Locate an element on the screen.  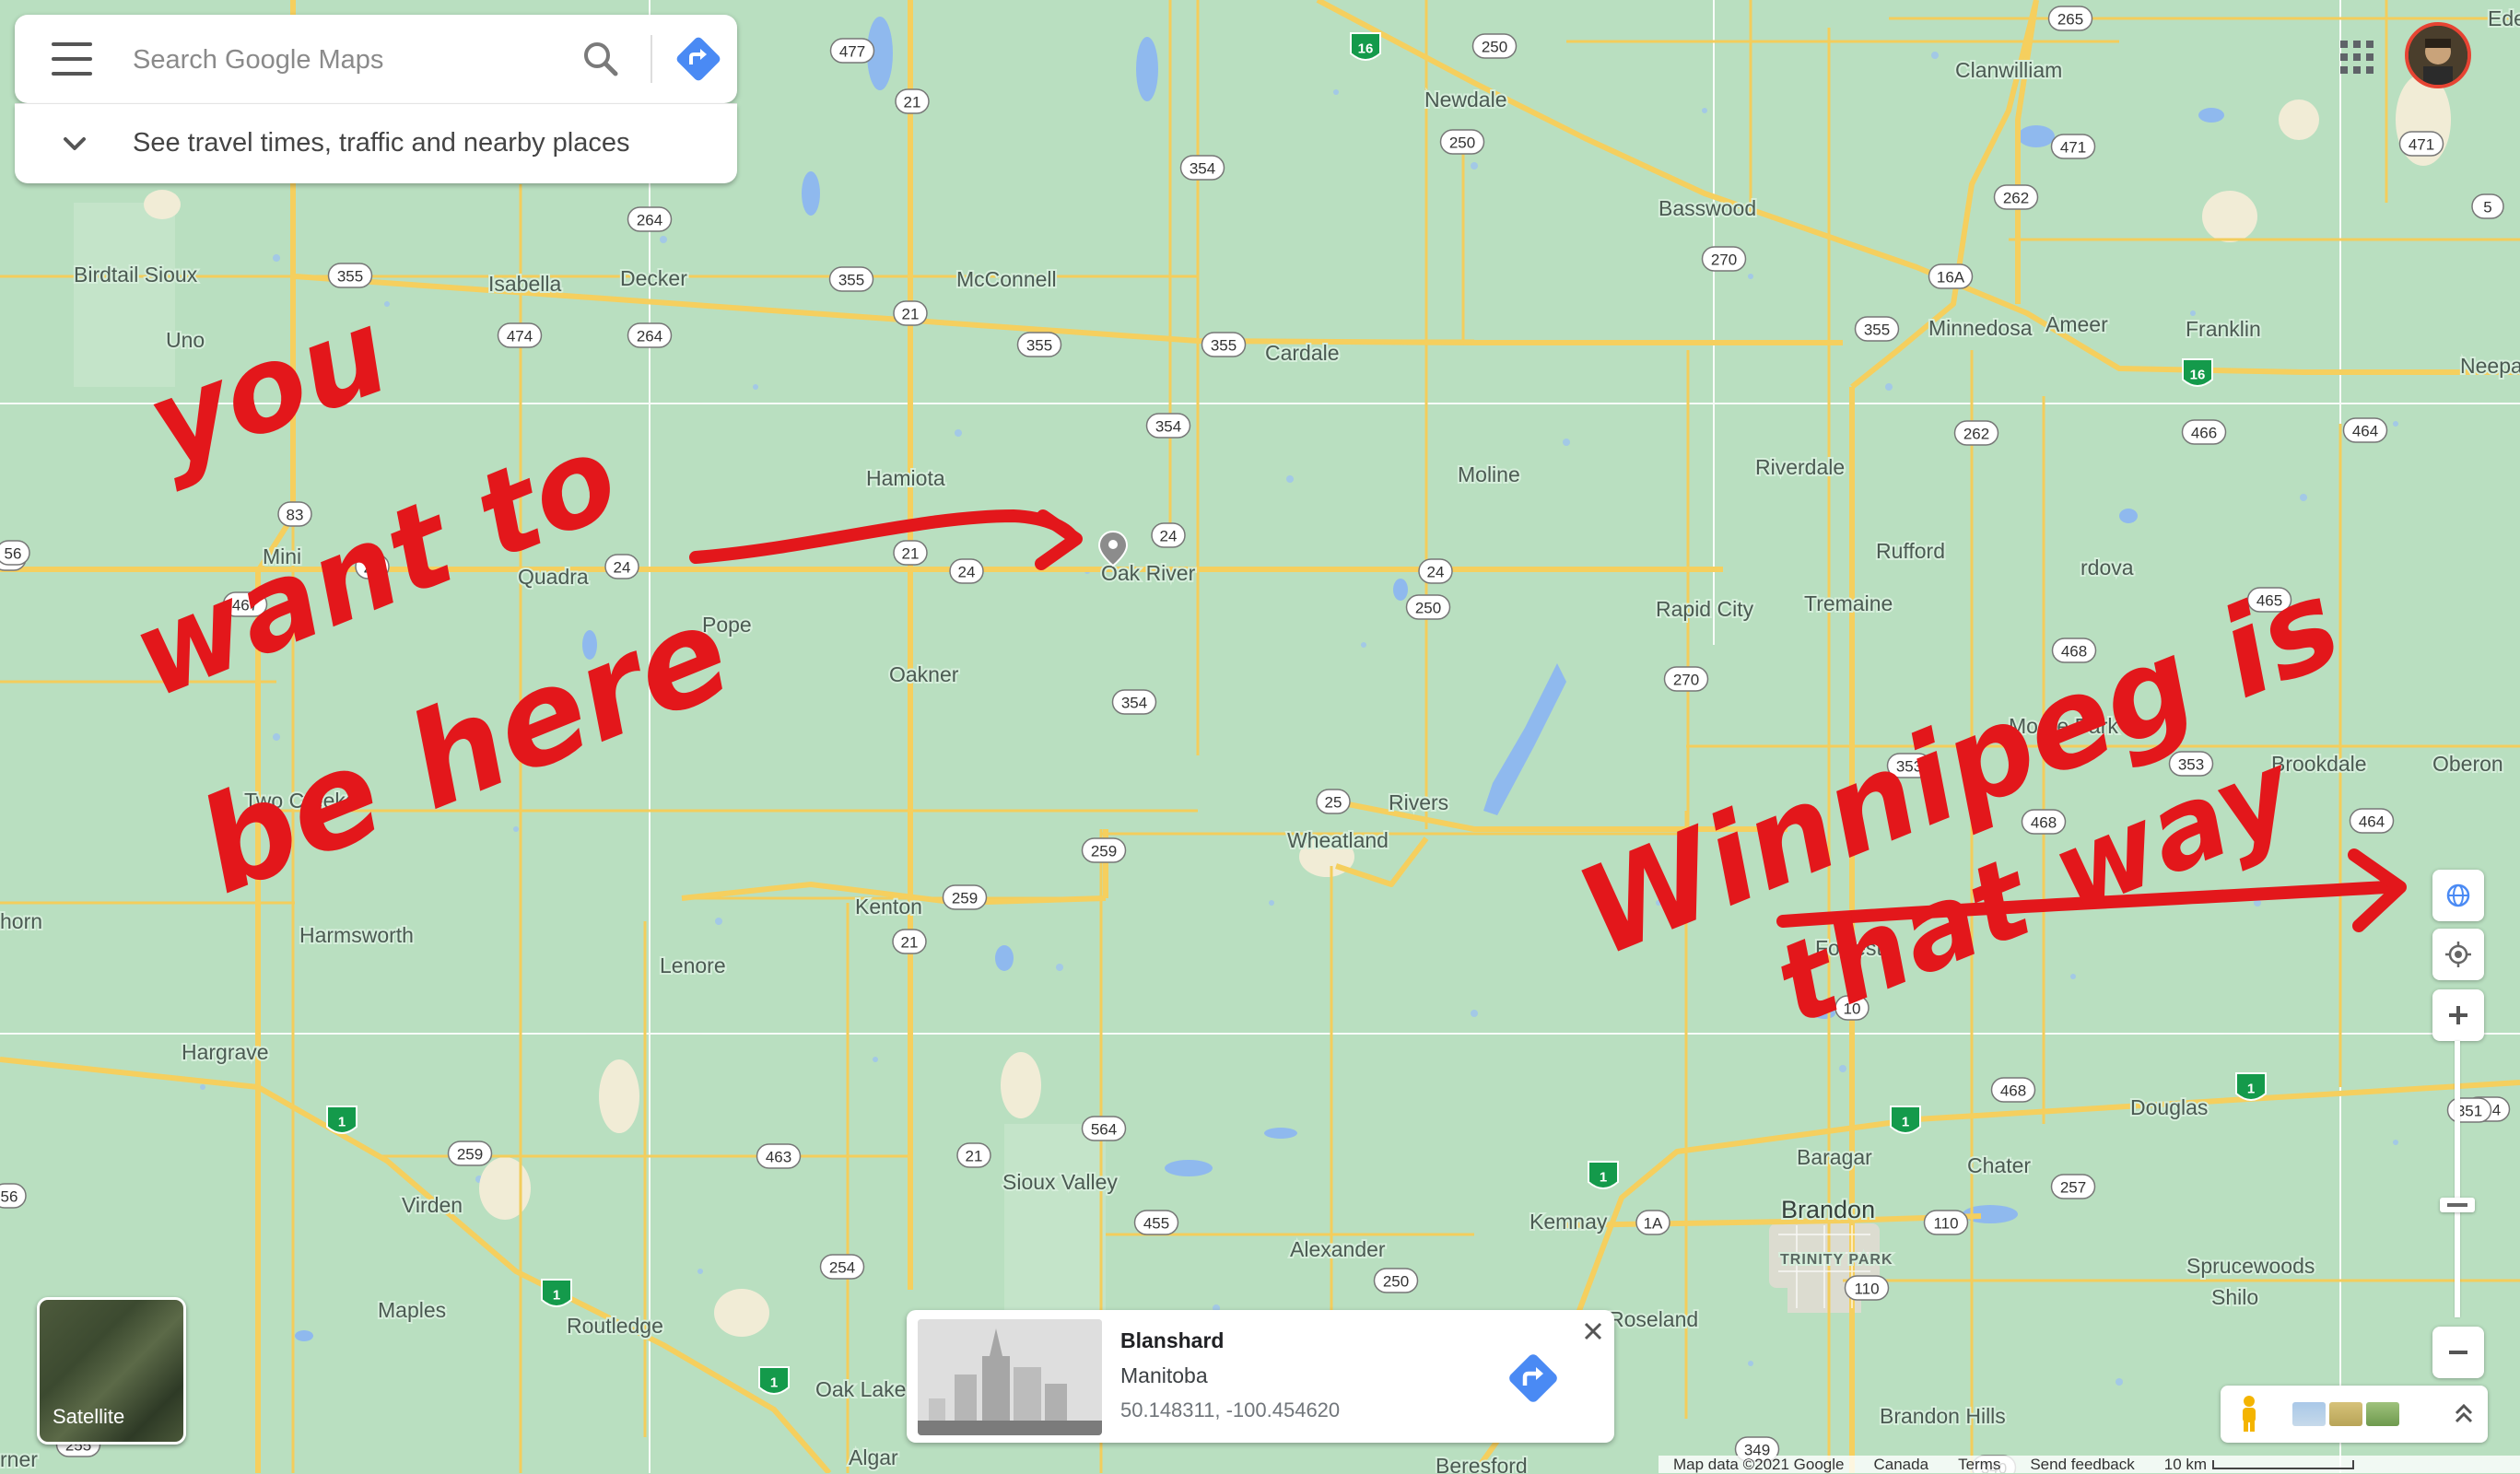
town-label-brandon-hills: Brandon Hills is located at coordinates (1943, 1416).